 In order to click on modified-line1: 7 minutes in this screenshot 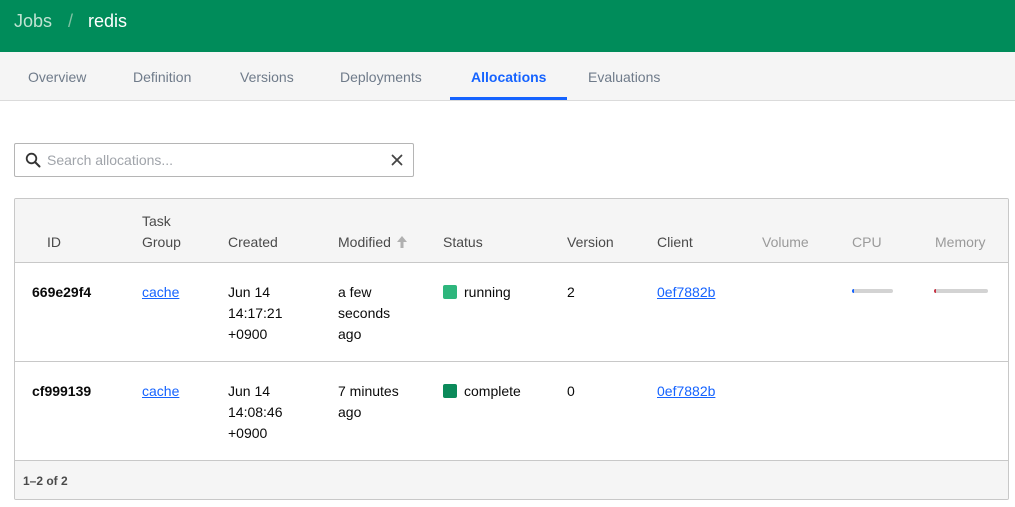, I will do `click(368, 391)`.